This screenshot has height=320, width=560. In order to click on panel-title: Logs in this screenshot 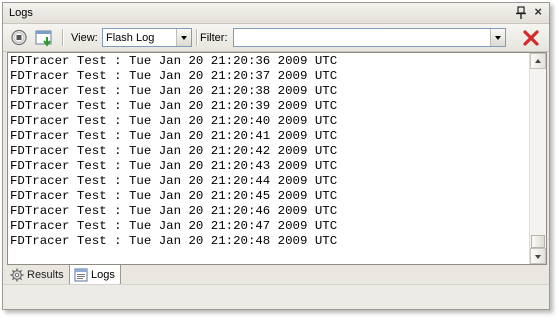, I will do `click(21, 13)`.